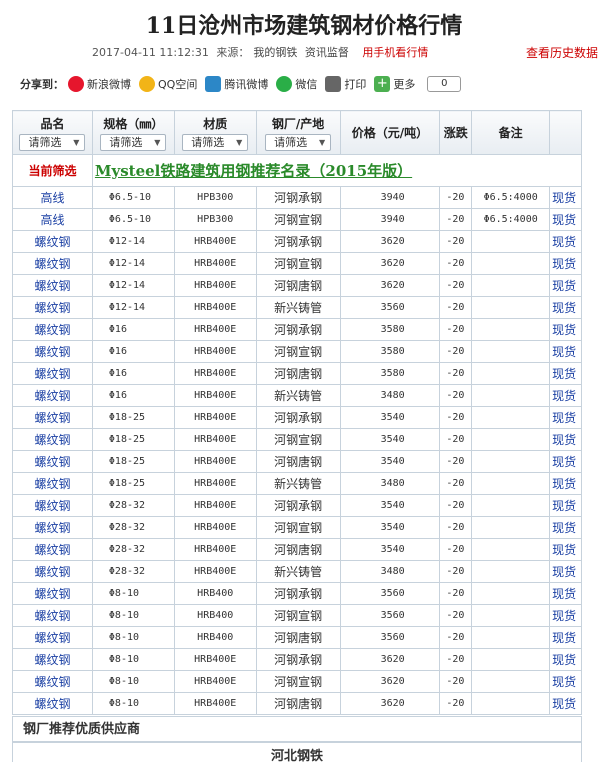 The height and width of the screenshot is (762, 608). What do you see at coordinates (565, 132) in the screenshot?
I see `header-stock` at bounding box center [565, 132].